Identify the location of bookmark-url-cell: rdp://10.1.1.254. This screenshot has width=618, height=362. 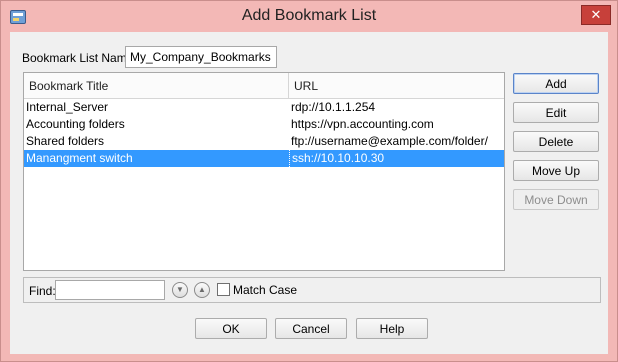
(333, 107).